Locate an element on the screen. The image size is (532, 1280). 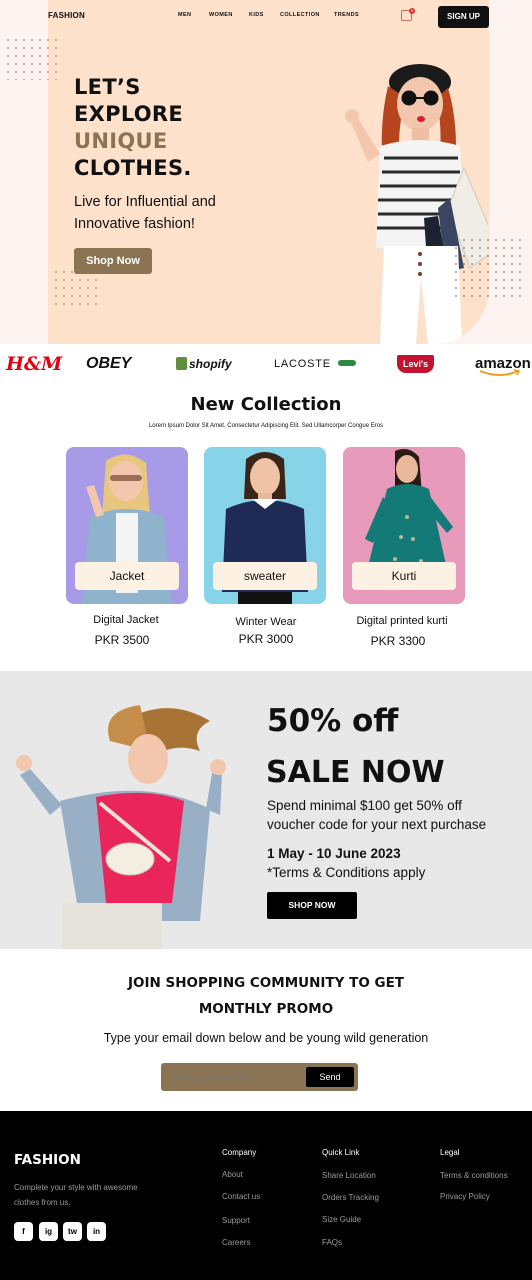
footer-link-size-guide: Size Guide is located at coordinates (341, 1219).